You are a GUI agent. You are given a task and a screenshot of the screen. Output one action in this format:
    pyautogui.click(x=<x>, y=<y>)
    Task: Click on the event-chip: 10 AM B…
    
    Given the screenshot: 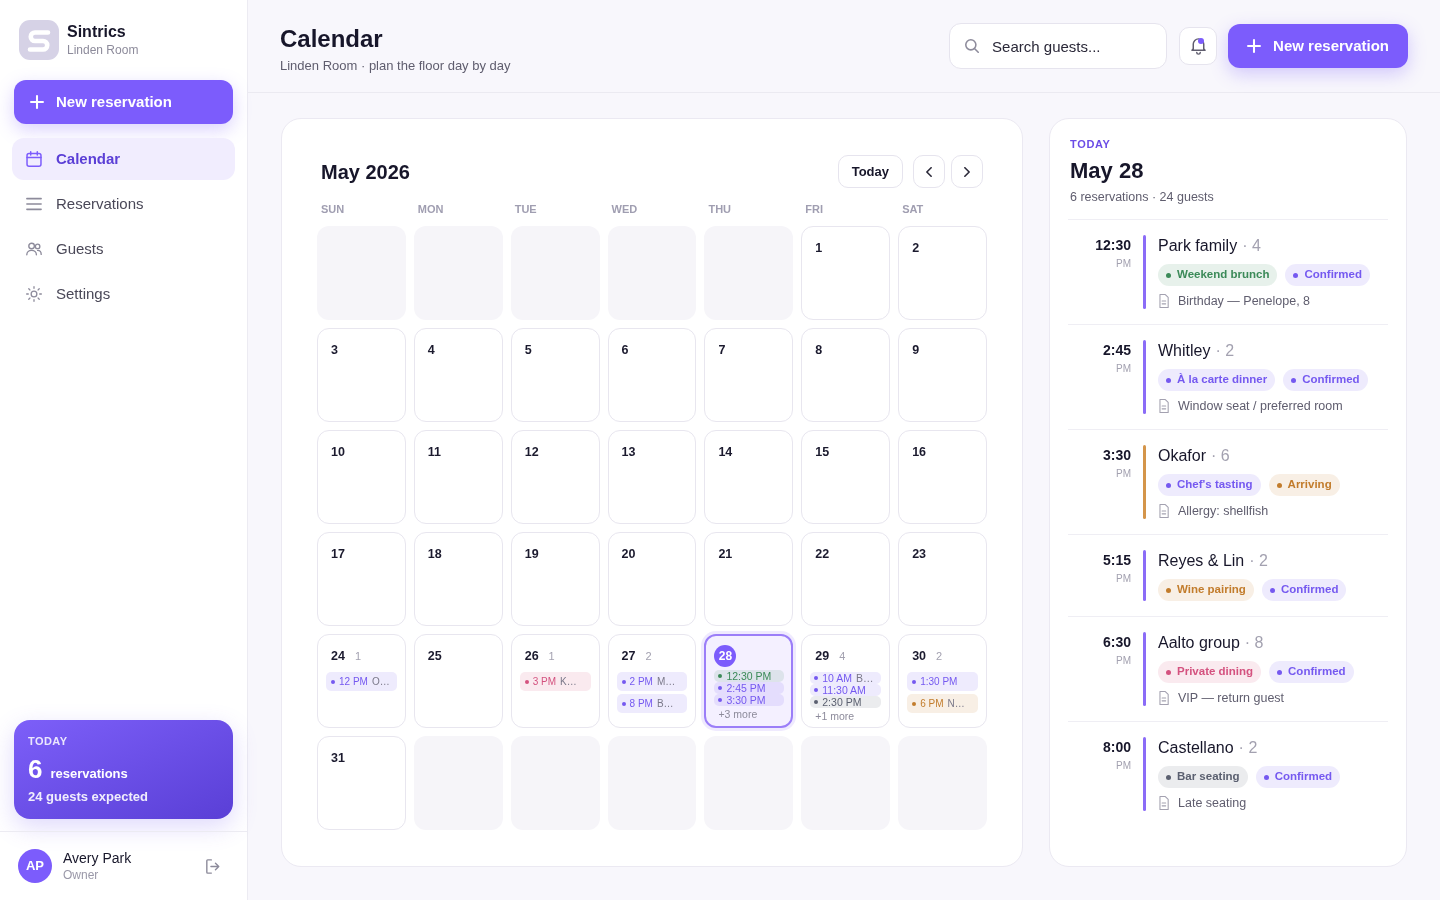 What is the action you would take?
    pyautogui.click(x=846, y=678)
    